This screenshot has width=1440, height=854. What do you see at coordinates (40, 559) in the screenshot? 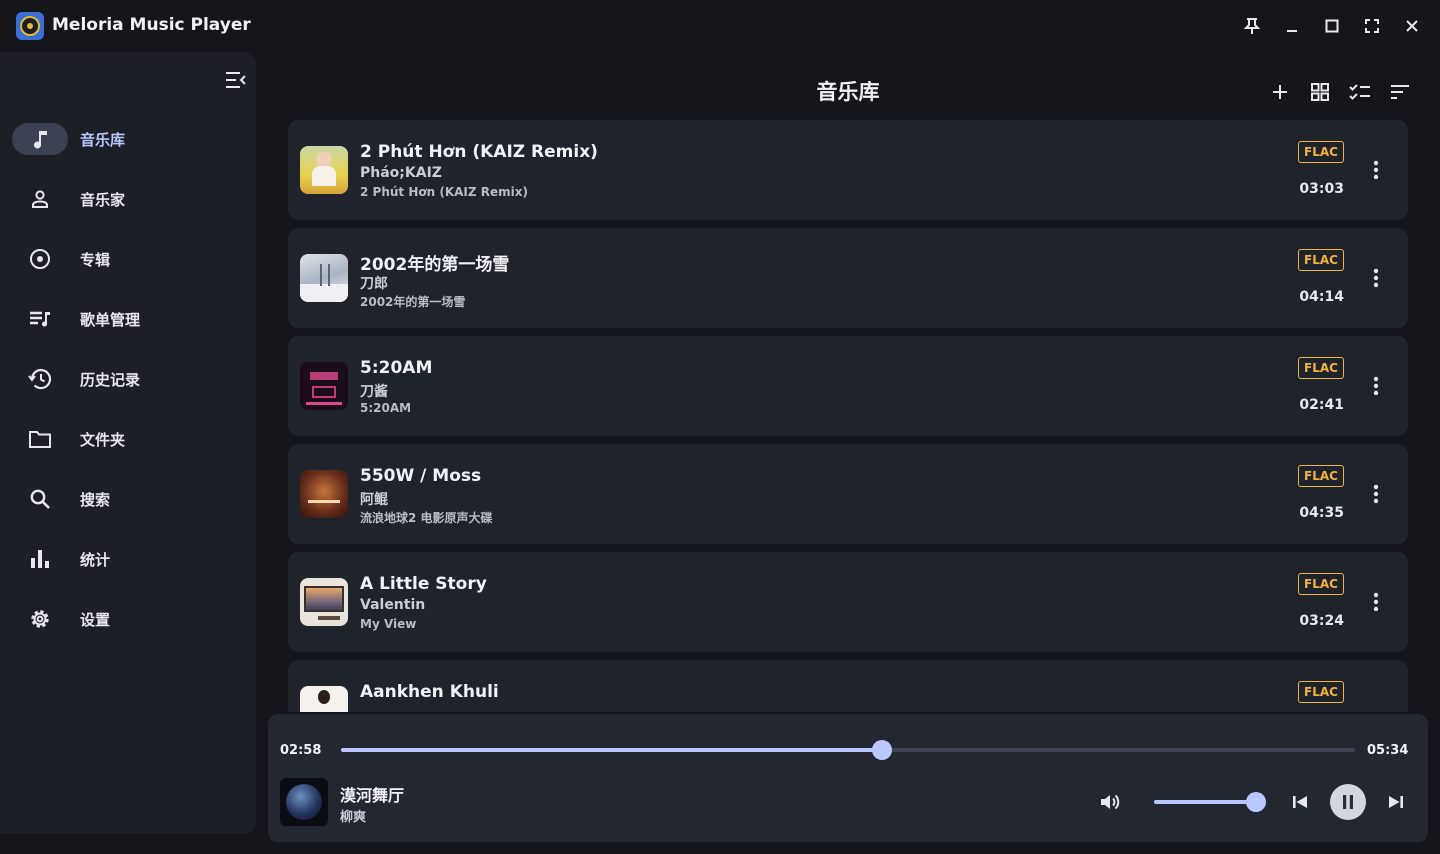
I see `bar-chart-icon` at bounding box center [40, 559].